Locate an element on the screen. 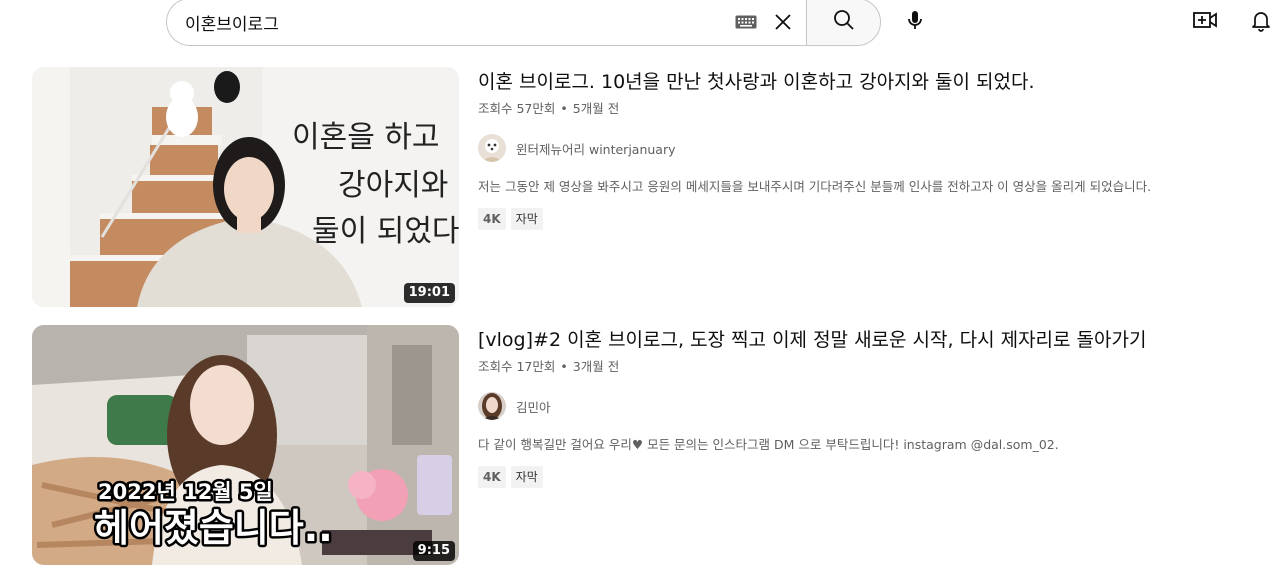  thumbnail-image: 이혼을 하고 강아지와 둘이 되었다 is located at coordinates (245, 187).